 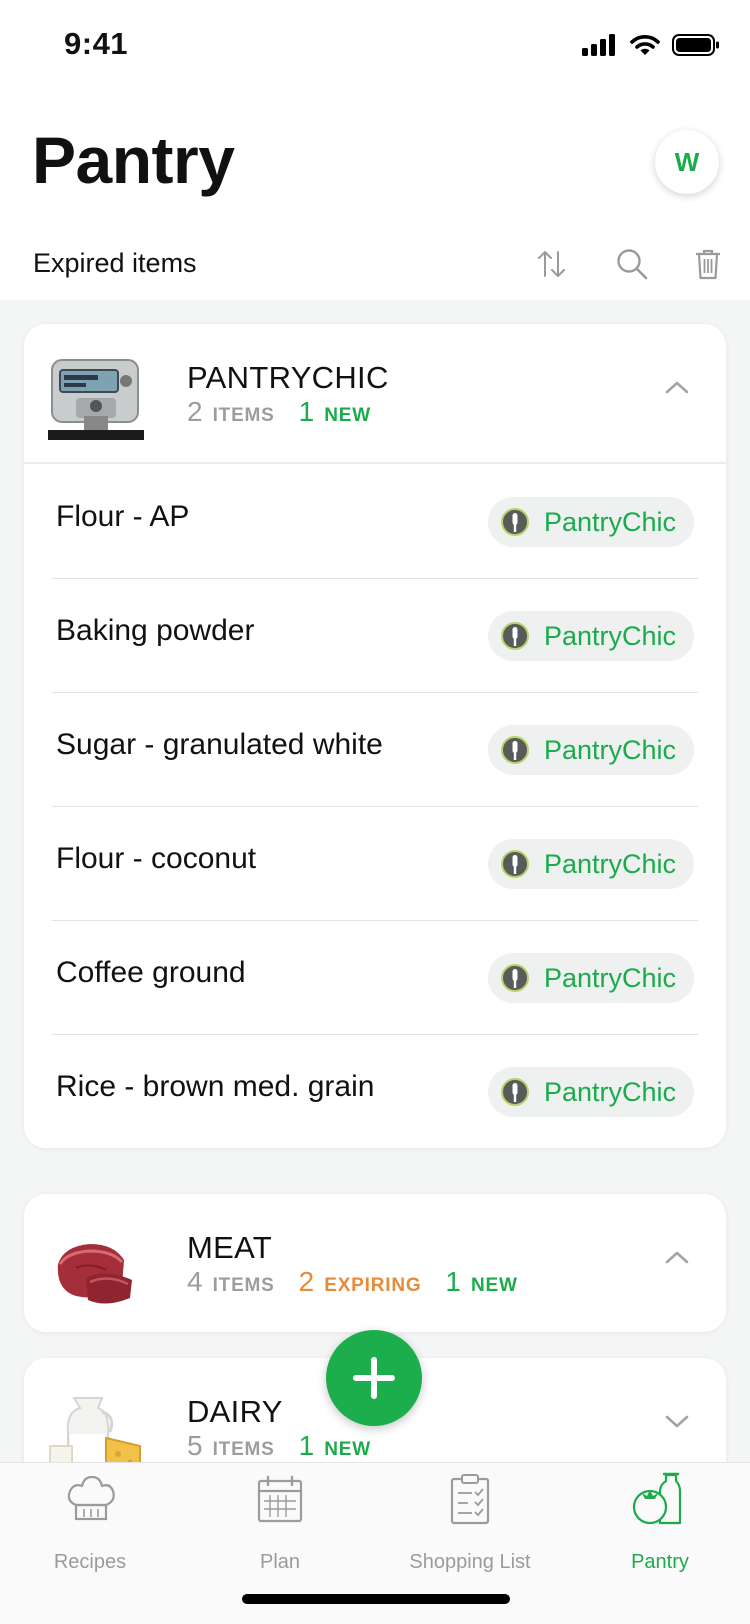 I want to click on search-icon, so click(x=632, y=264).